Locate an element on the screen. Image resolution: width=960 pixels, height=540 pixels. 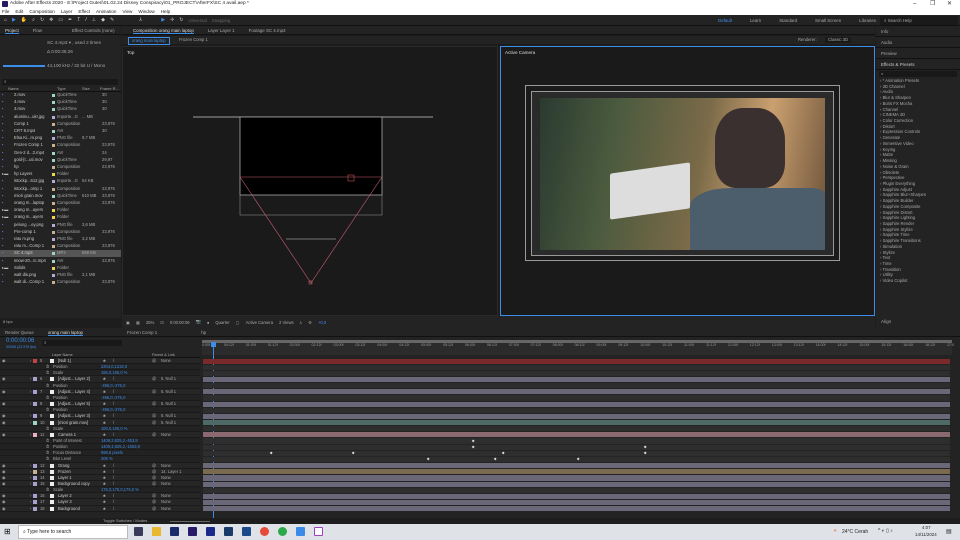
effects-presets-header: Effects & Presets is located at coordinates (918, 64).